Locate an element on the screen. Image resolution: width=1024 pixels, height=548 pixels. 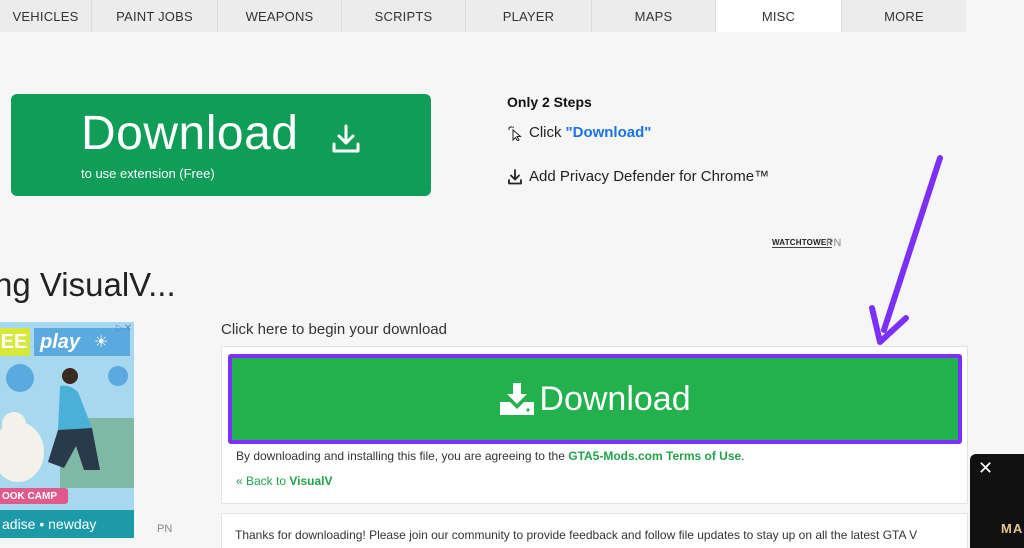
nav-tab-maps: MAPS is located at coordinates (654, 16).